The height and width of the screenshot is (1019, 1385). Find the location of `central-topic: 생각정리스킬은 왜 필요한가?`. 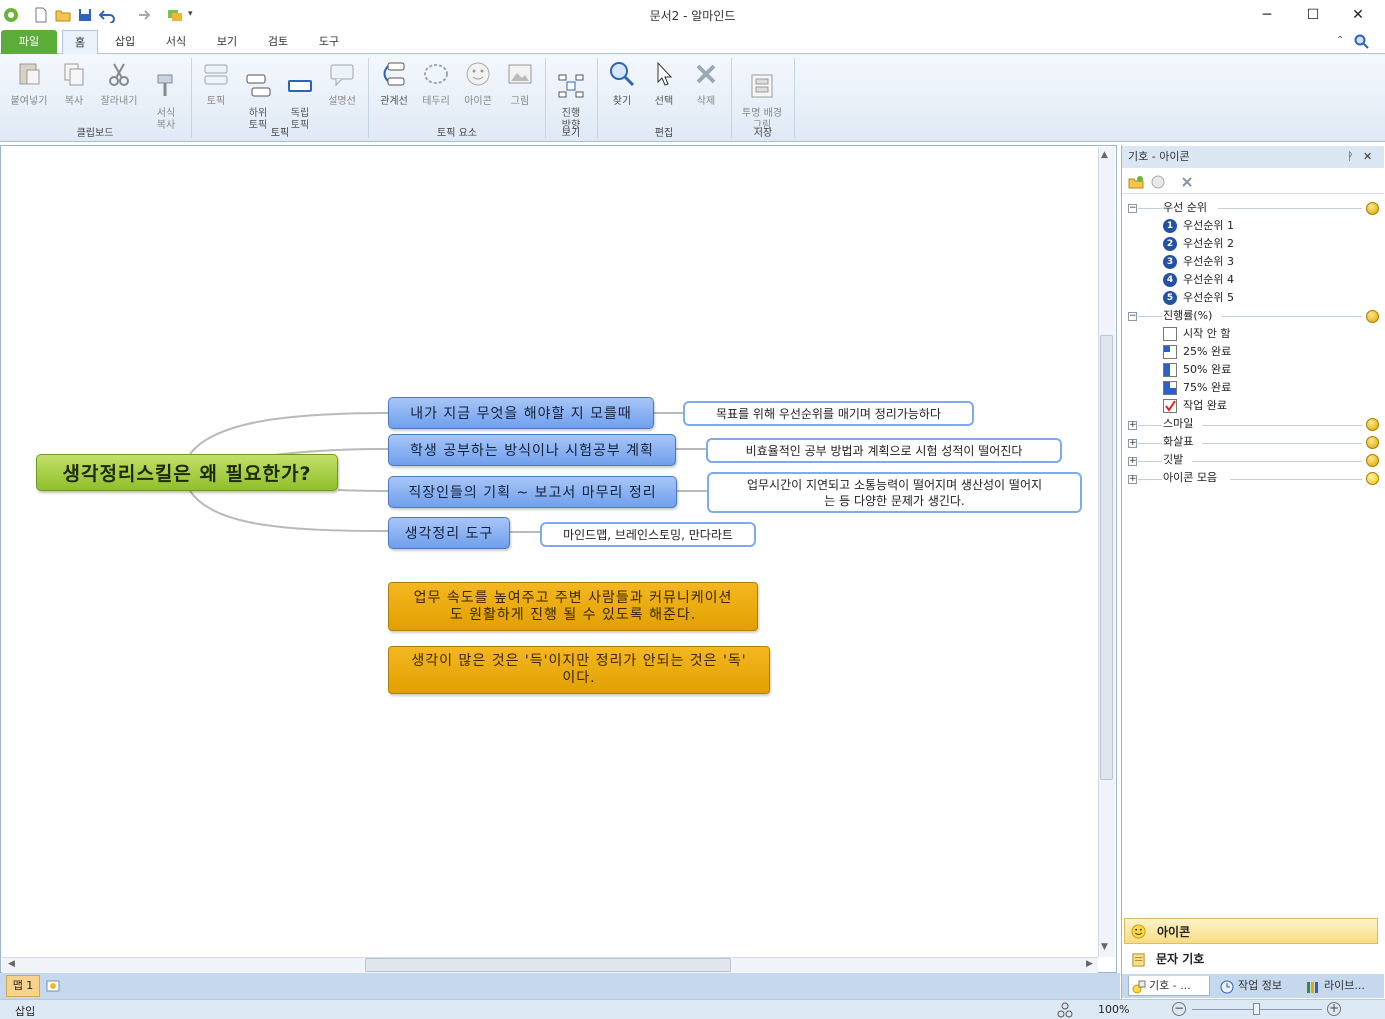

central-topic: 생각정리스킬은 왜 필요한가? is located at coordinates (187, 472).